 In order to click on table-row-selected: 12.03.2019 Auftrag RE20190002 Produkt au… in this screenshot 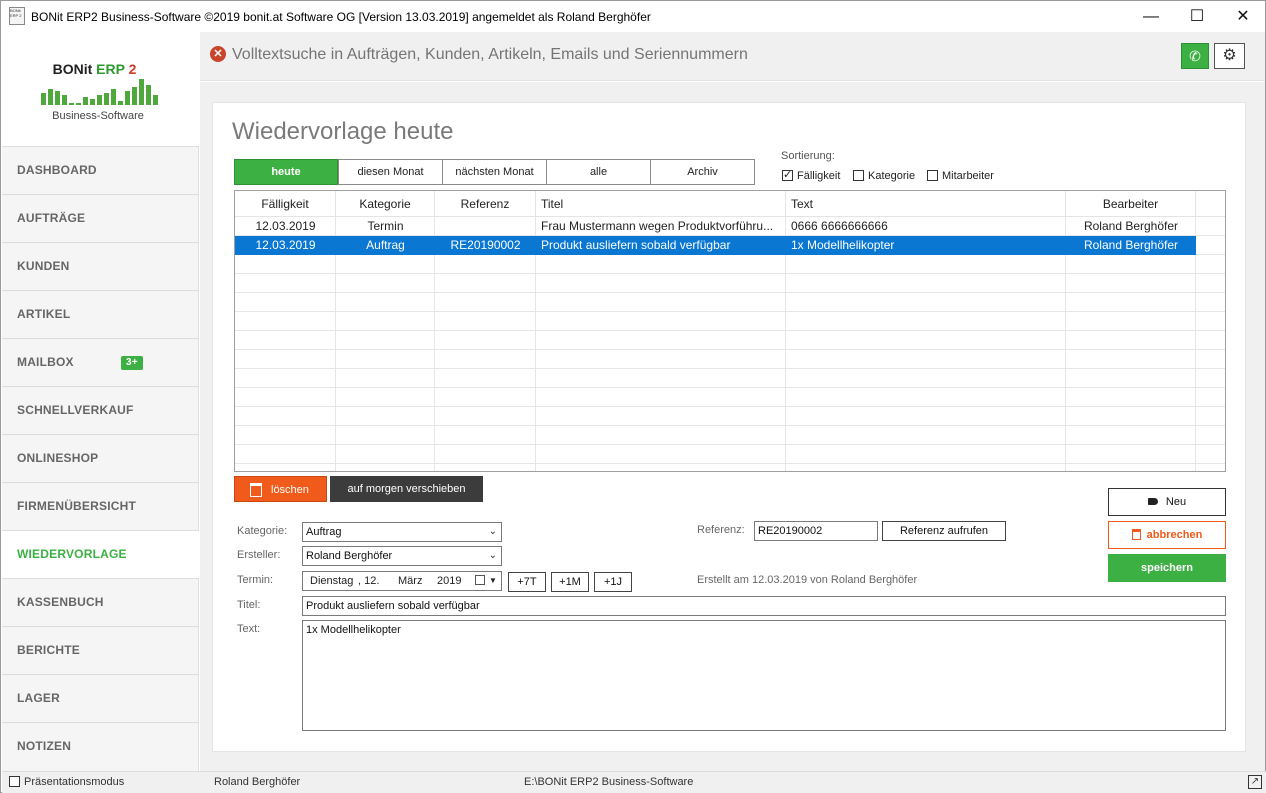, I will do `click(715, 245)`.